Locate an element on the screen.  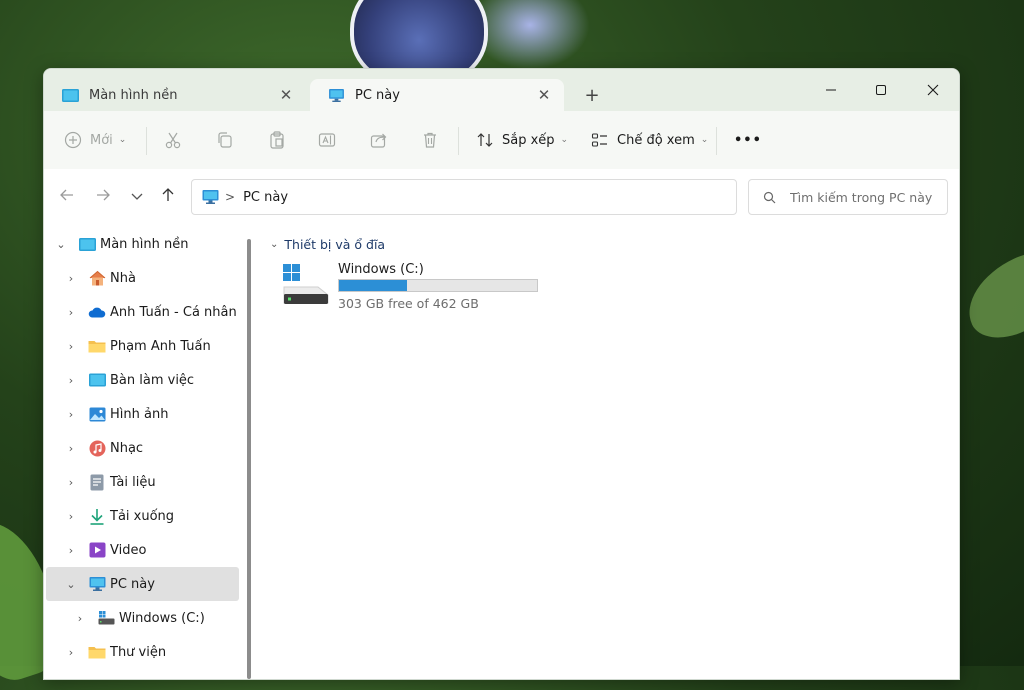
sidebar-item-home: › Nhà is located at coordinates (142, 278).